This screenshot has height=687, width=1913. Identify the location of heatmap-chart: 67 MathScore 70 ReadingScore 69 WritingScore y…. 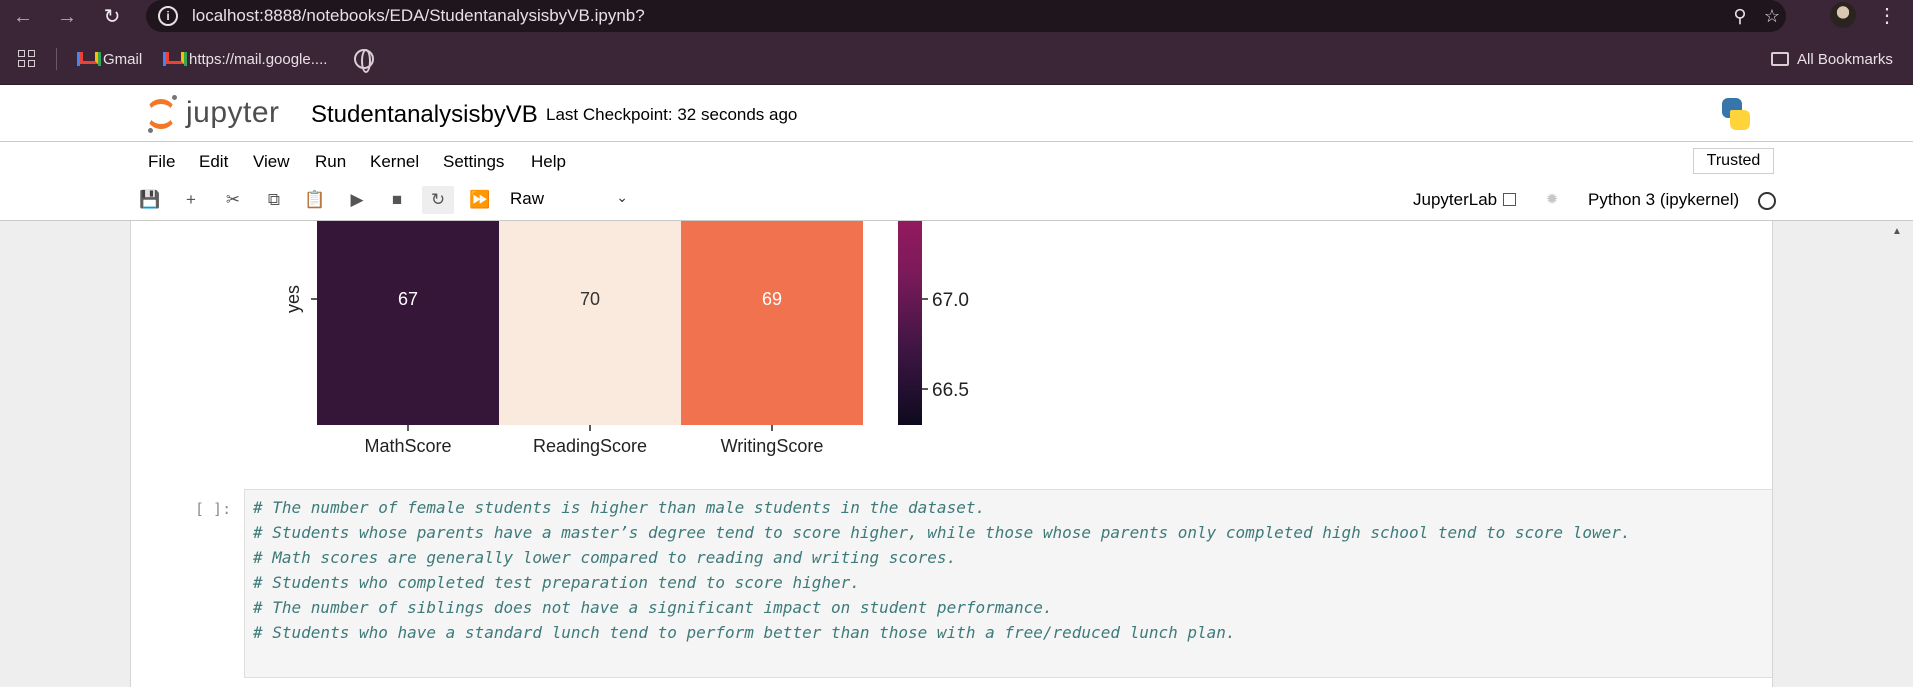
(626, 338).